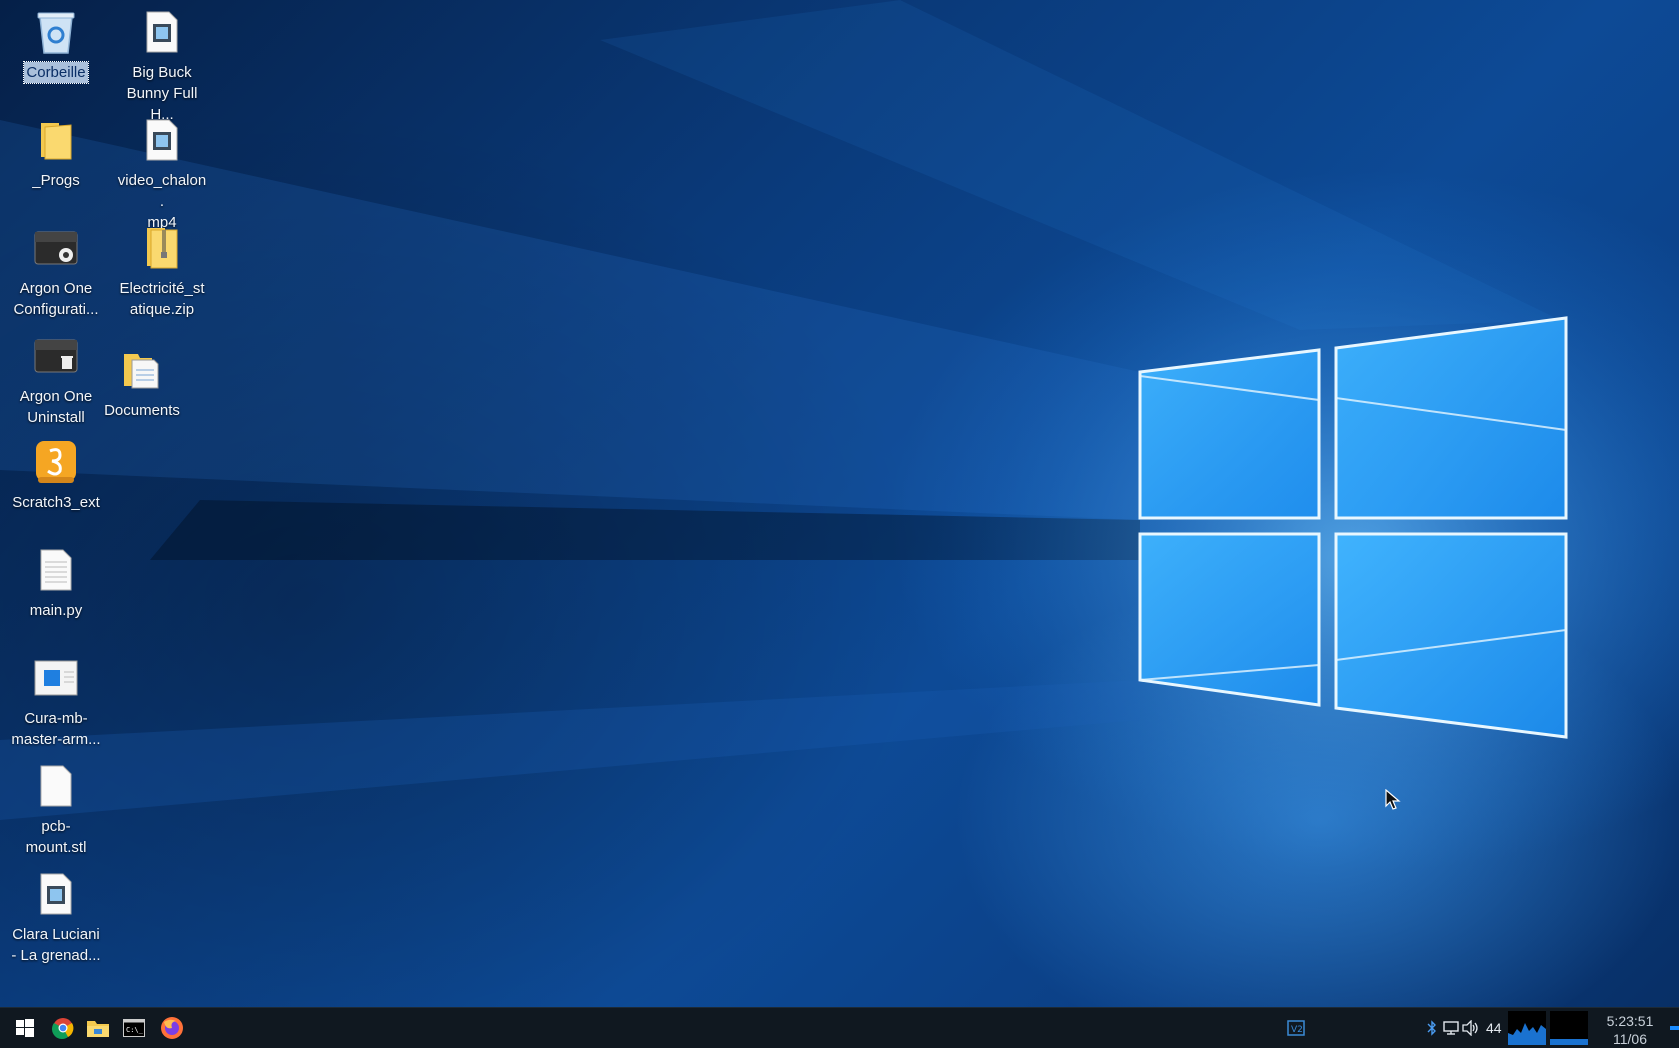  I want to click on clock-date: 11/06, so click(1630, 1039).